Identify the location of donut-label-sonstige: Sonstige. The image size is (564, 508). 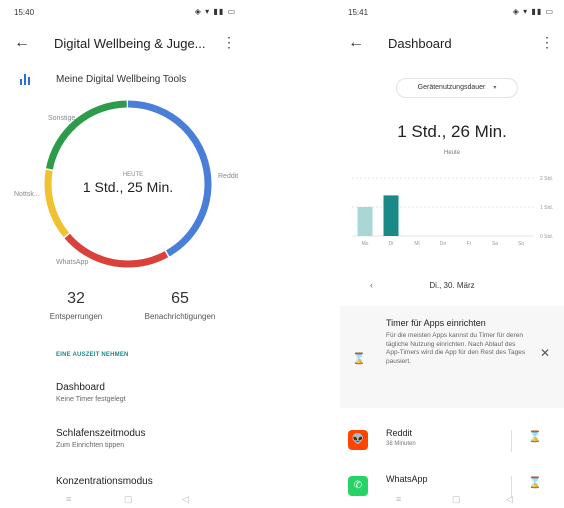
(61, 118).